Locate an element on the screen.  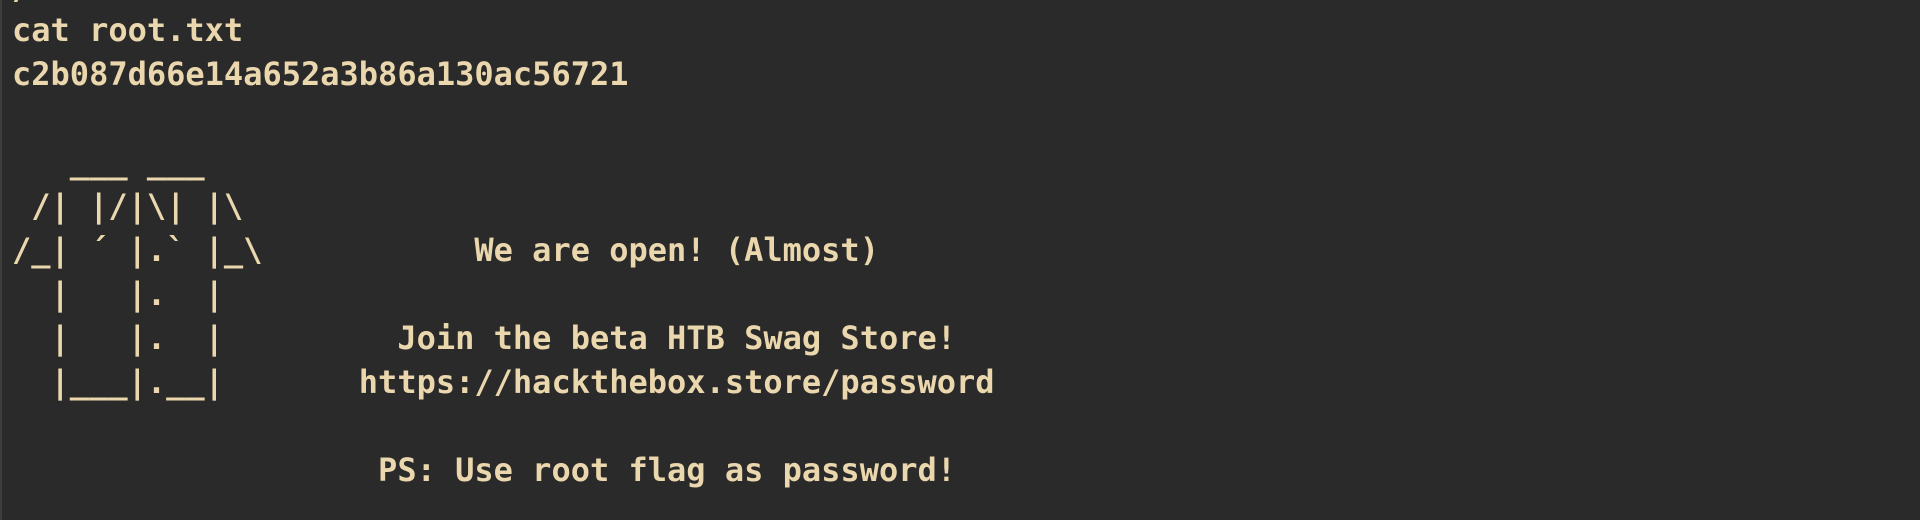
banner-line-8: PS: Use root flag as password! is located at coordinates (484, 470).